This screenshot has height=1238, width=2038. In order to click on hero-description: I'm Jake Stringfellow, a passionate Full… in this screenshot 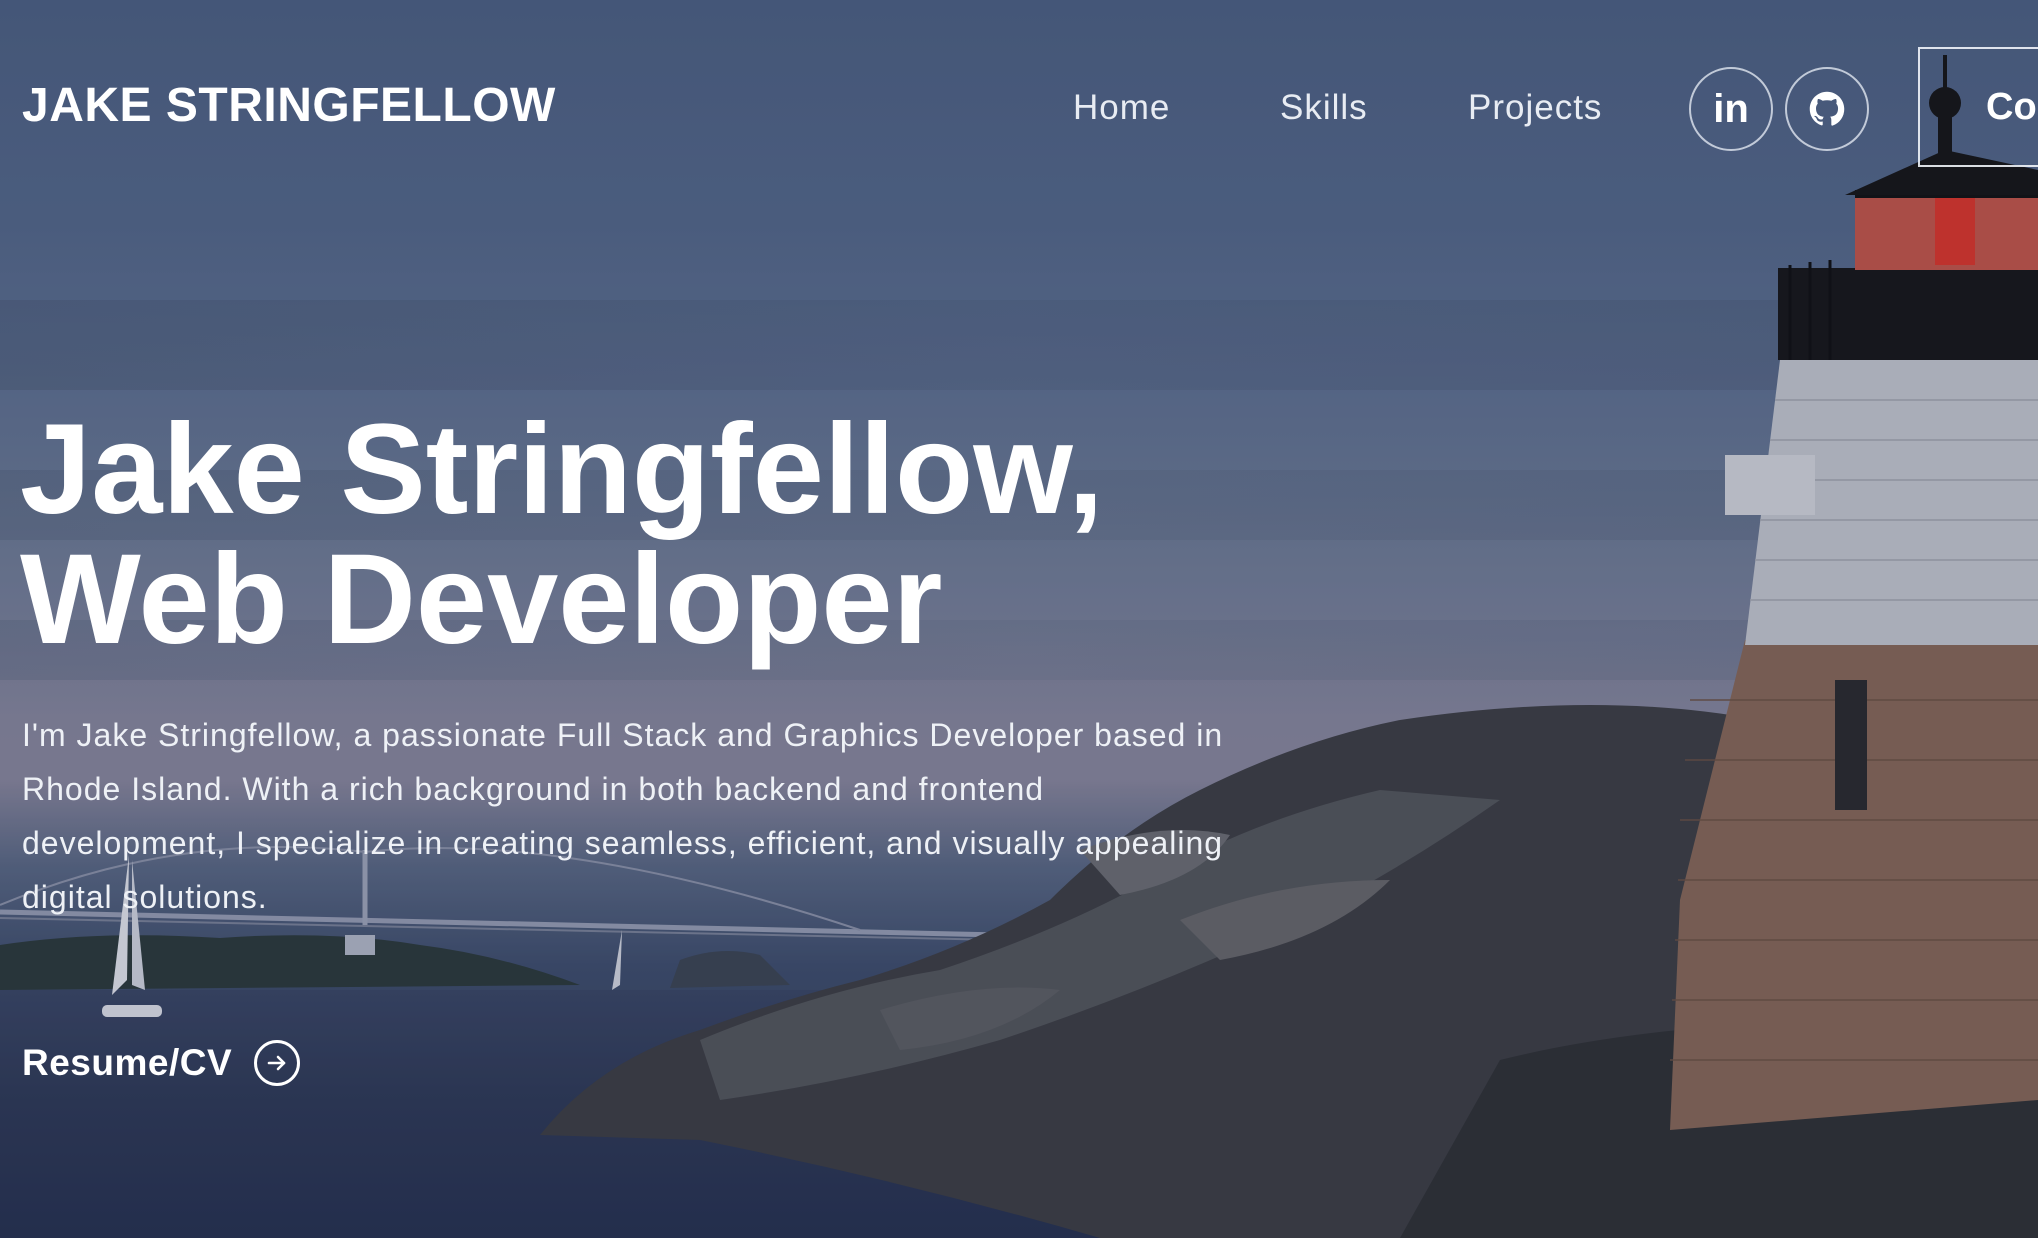, I will do `click(623, 816)`.